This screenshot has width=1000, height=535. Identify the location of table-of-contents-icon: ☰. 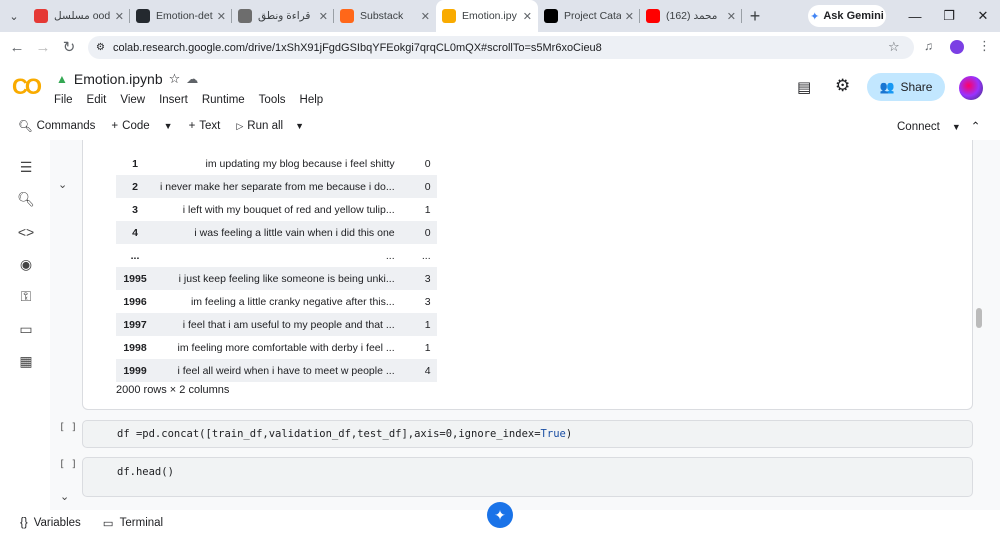
(26, 167).